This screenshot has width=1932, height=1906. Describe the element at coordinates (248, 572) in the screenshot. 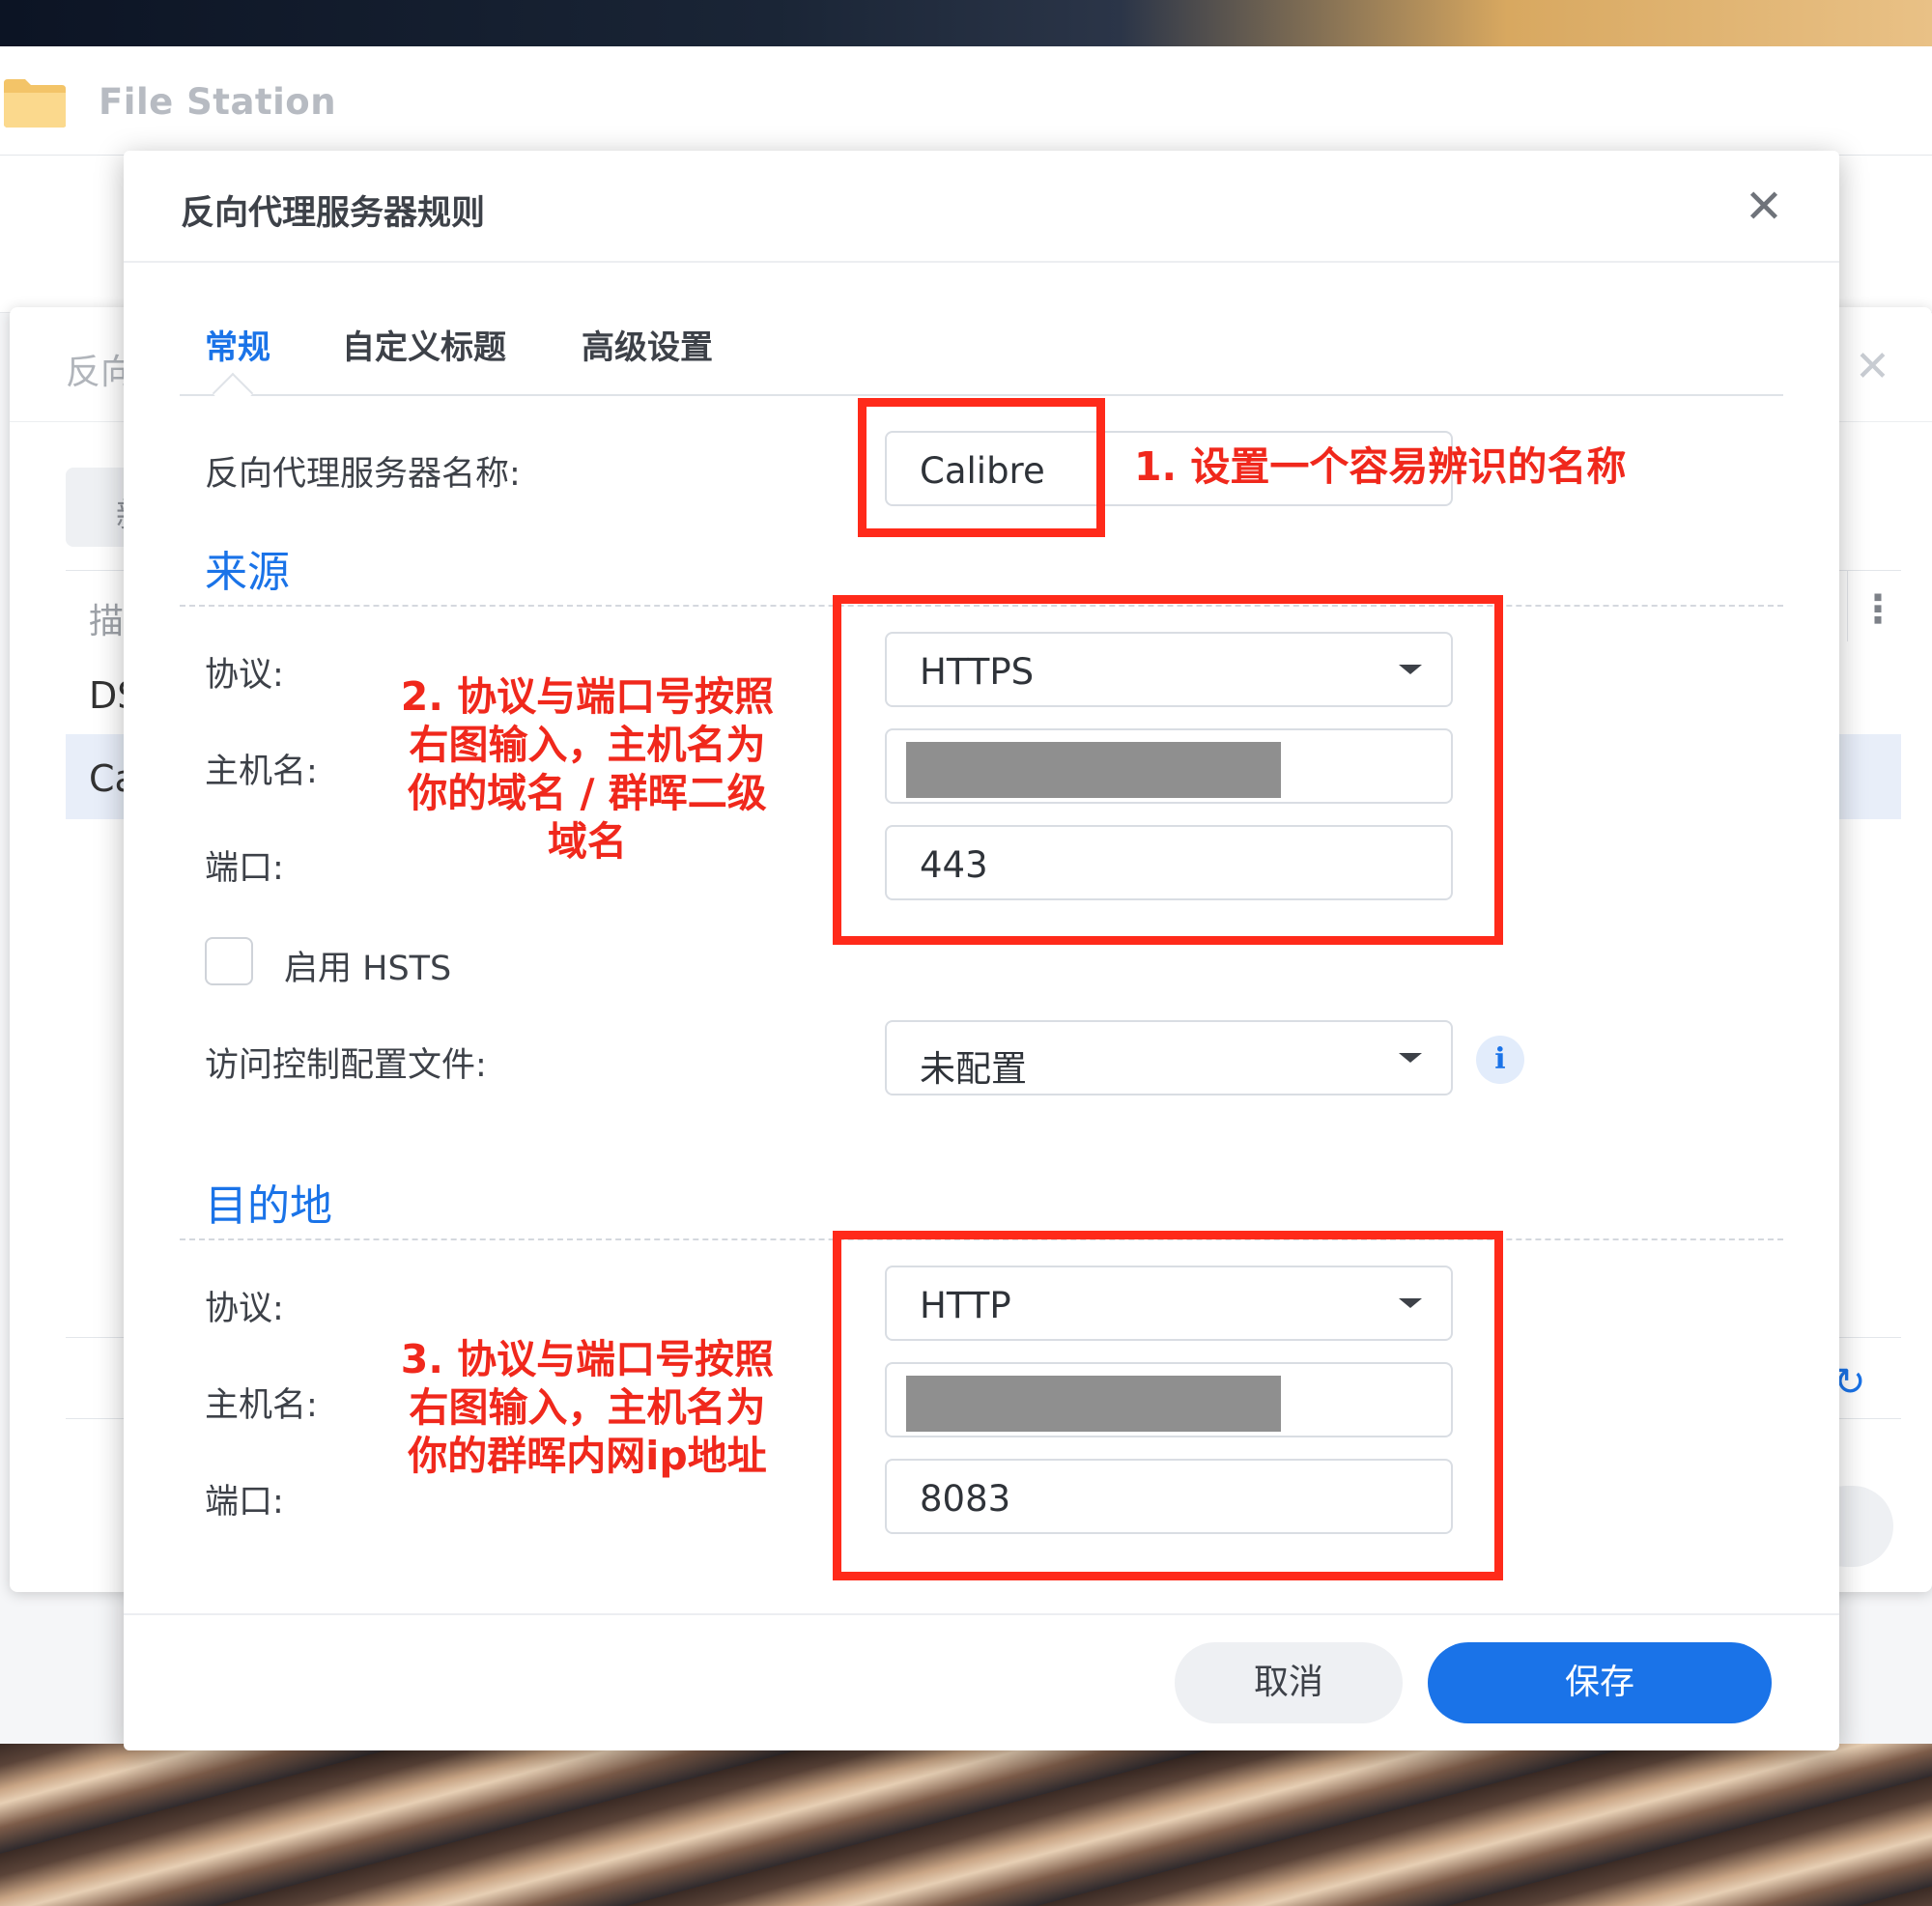

I see `source-heading: 来源` at that location.